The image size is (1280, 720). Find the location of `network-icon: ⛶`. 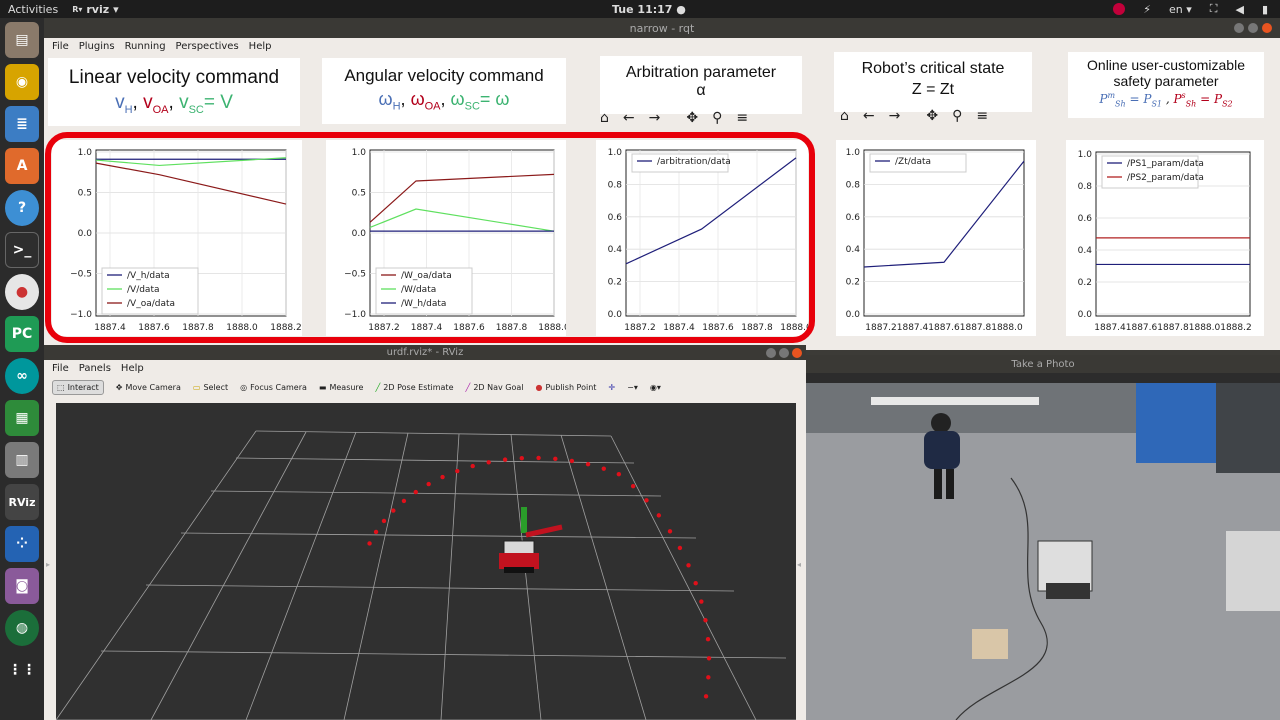

network-icon: ⛶ is located at coordinates (1214, 9).